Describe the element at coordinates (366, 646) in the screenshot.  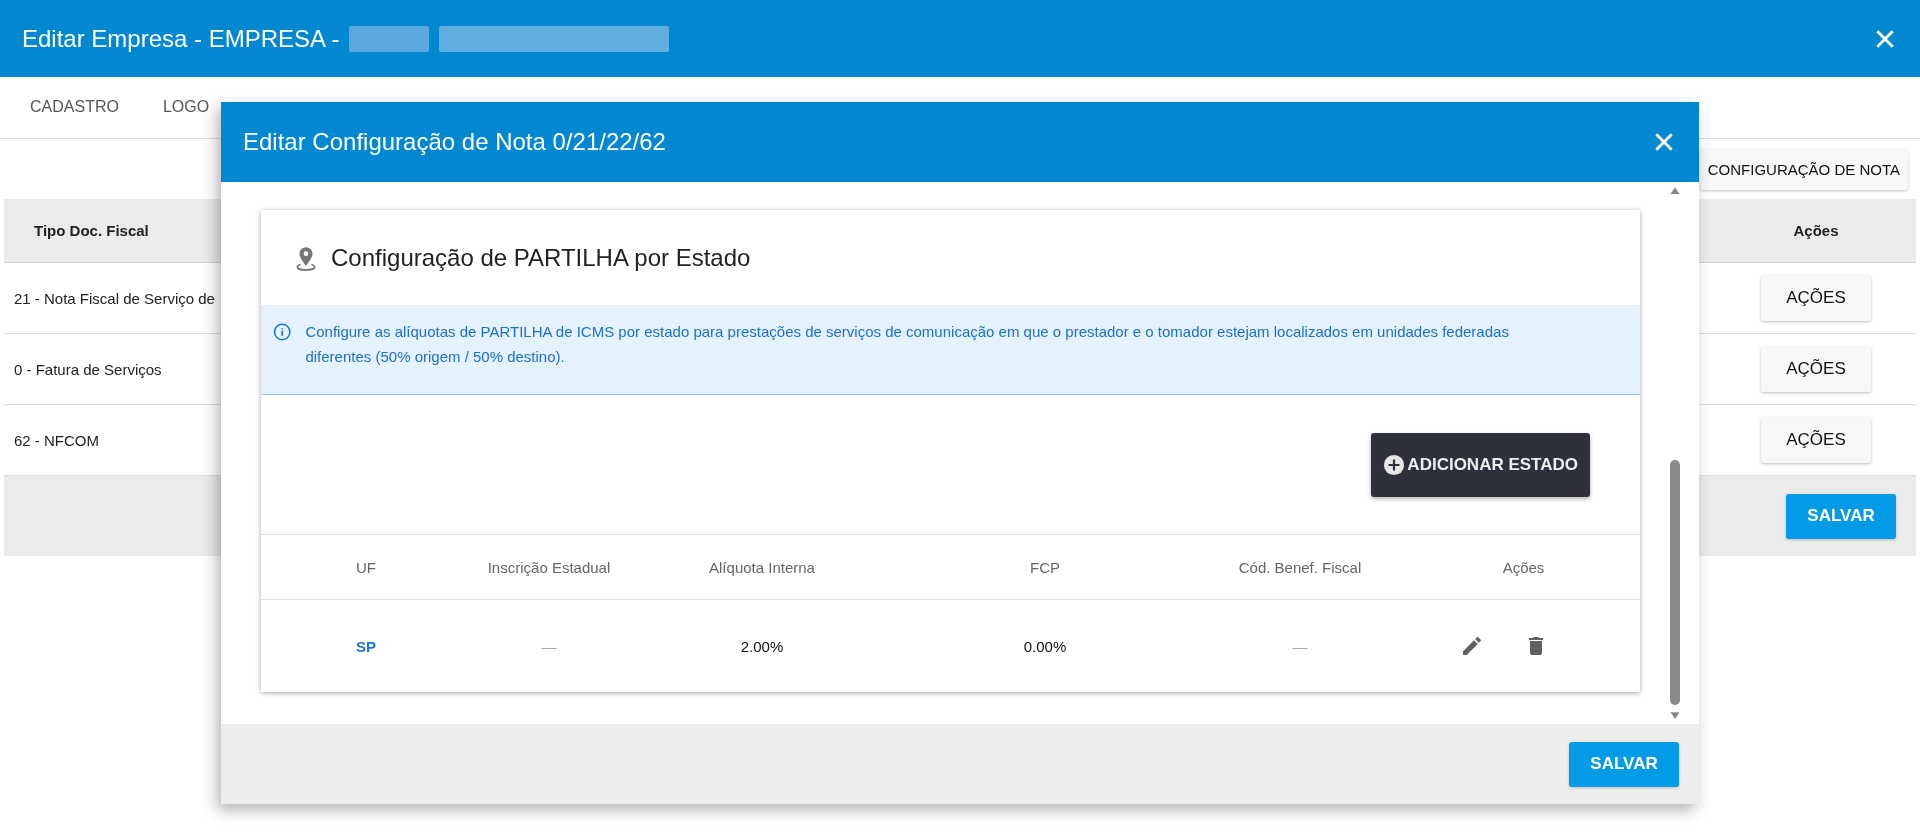
I see `state-link: SP` at that location.